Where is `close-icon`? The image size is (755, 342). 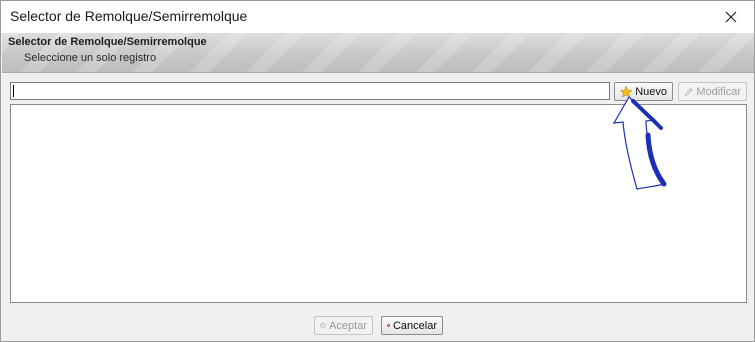
close-icon is located at coordinates (731, 17).